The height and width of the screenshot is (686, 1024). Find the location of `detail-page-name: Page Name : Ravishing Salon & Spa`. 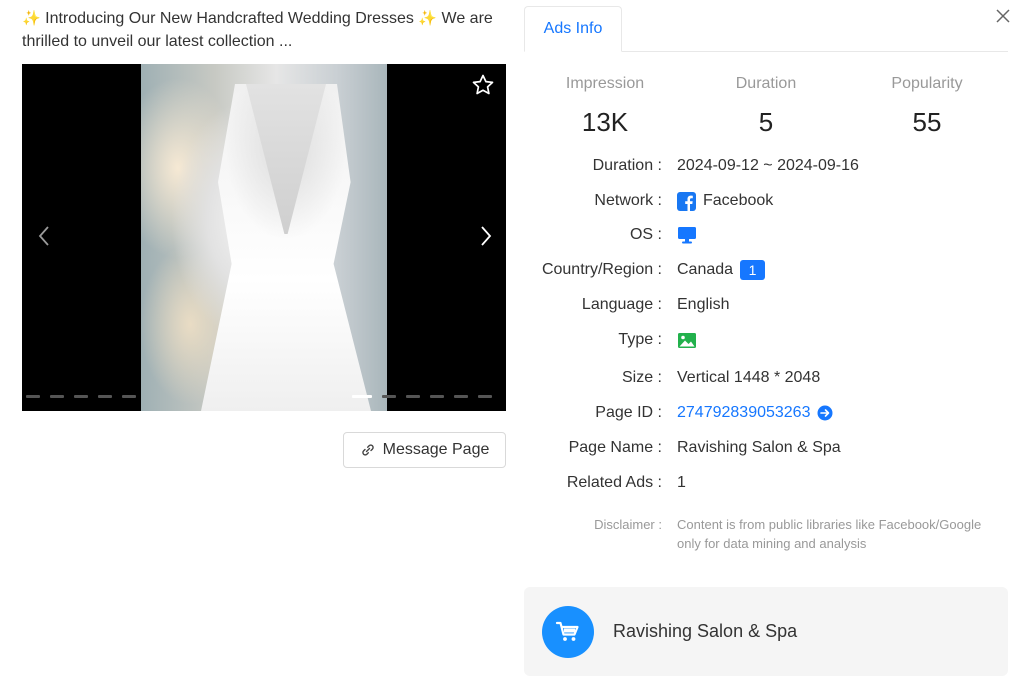

detail-page-name: Page Name : Ravishing Salon & Spa is located at coordinates (766, 448).